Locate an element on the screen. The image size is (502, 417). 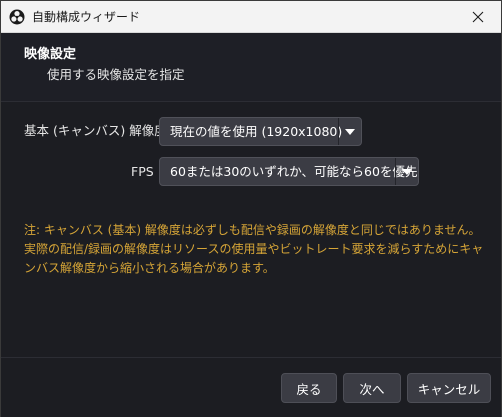
close-icon is located at coordinates (478, 16).